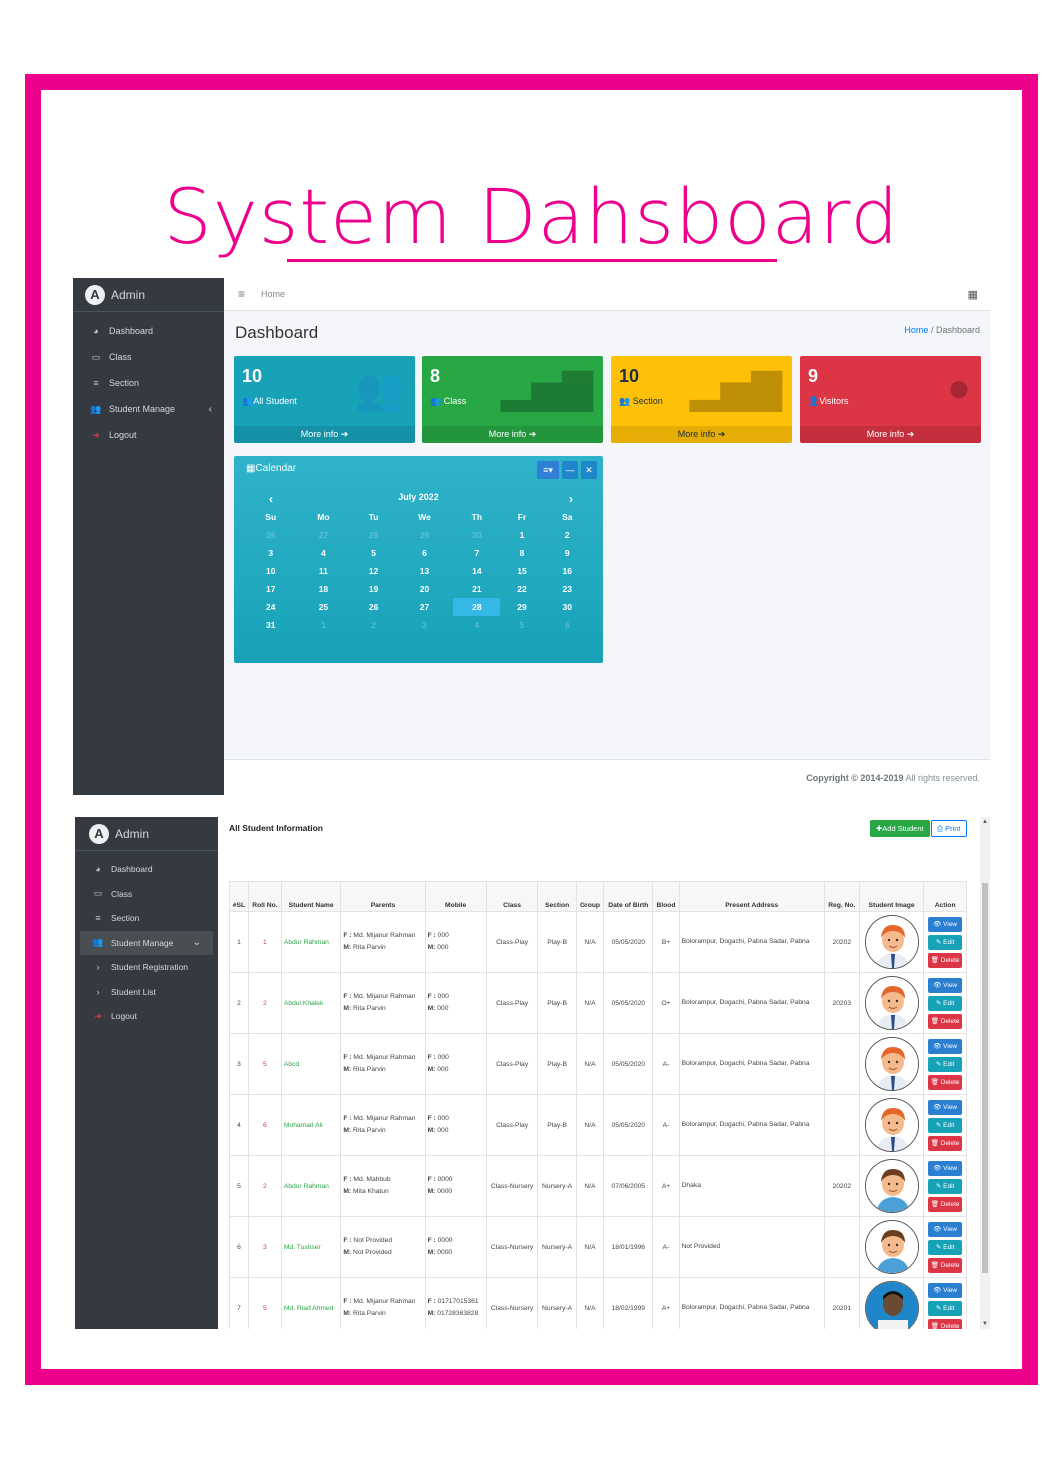  Describe the element at coordinates (424, 517) in the screenshot. I see `weekday-label: We` at that location.